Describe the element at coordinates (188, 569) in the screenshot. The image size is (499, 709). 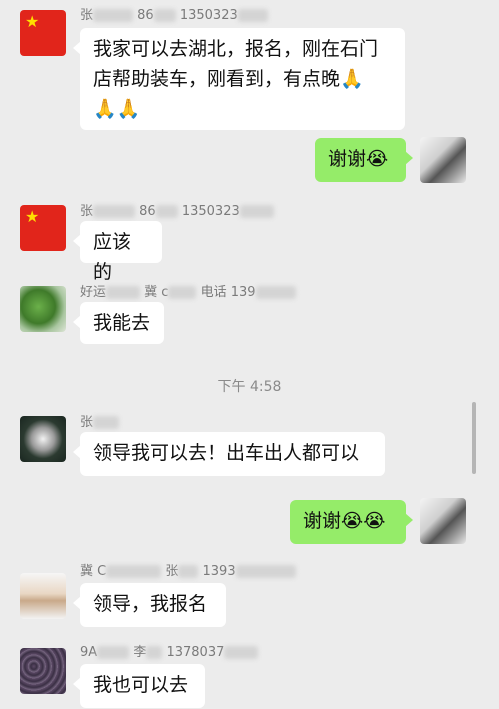
I see `sender-name: 冀 C 张 1393` at that location.